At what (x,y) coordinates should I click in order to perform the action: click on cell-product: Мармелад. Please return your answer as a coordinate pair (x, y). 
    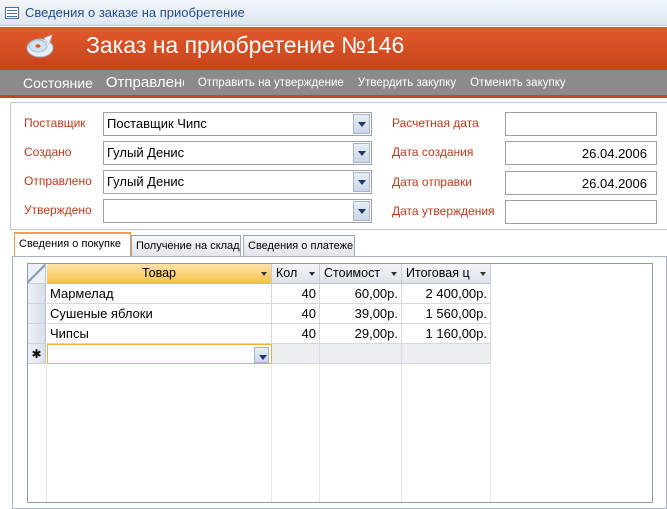
    Looking at the image, I should click on (159, 294).